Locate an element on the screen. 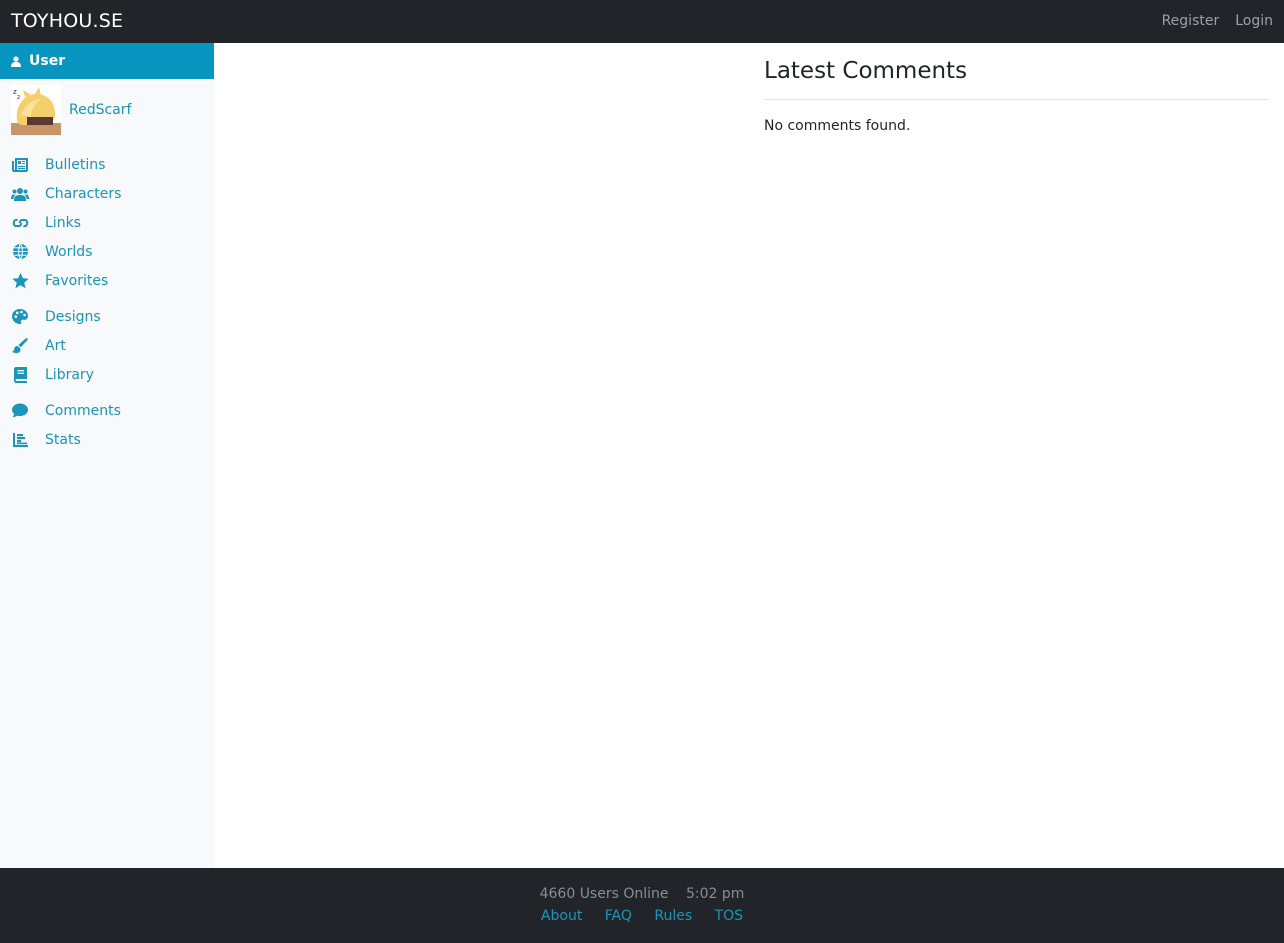 The image size is (1284, 943). sidebar-item-label: Links is located at coordinates (63, 222).